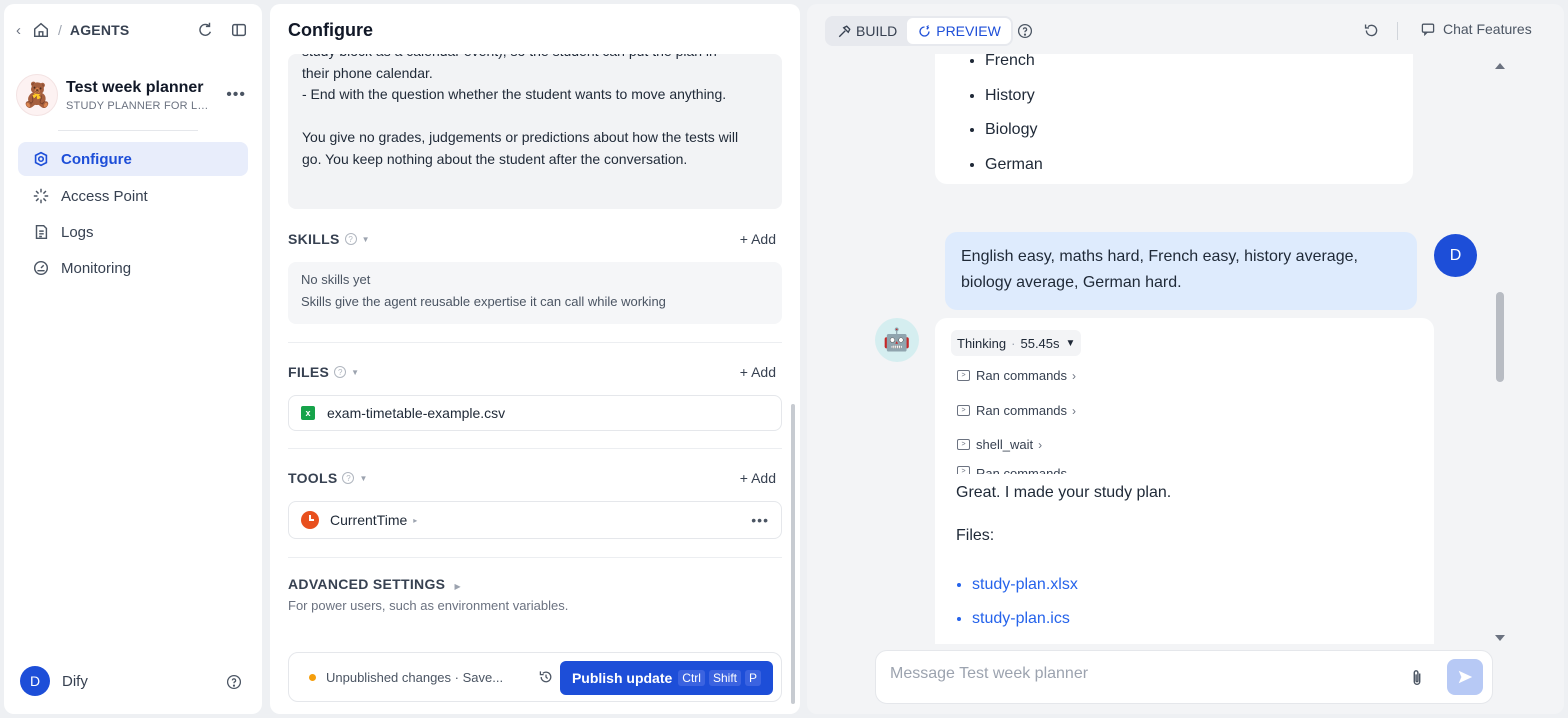 This screenshot has width=1568, height=718. I want to click on publish-update-button: Publish update Ctrl Shift P, so click(666, 678).